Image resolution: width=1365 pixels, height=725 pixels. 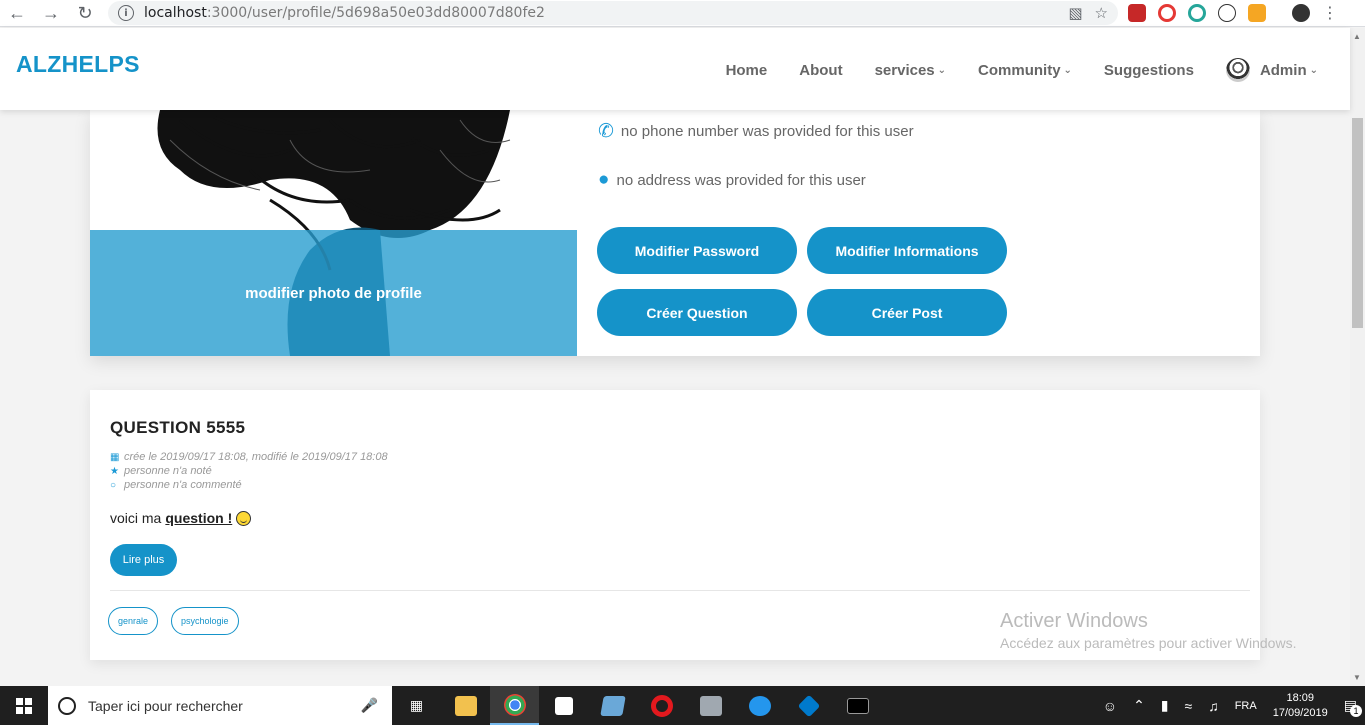 I want to click on star-icon: ★, so click(x=114, y=471).